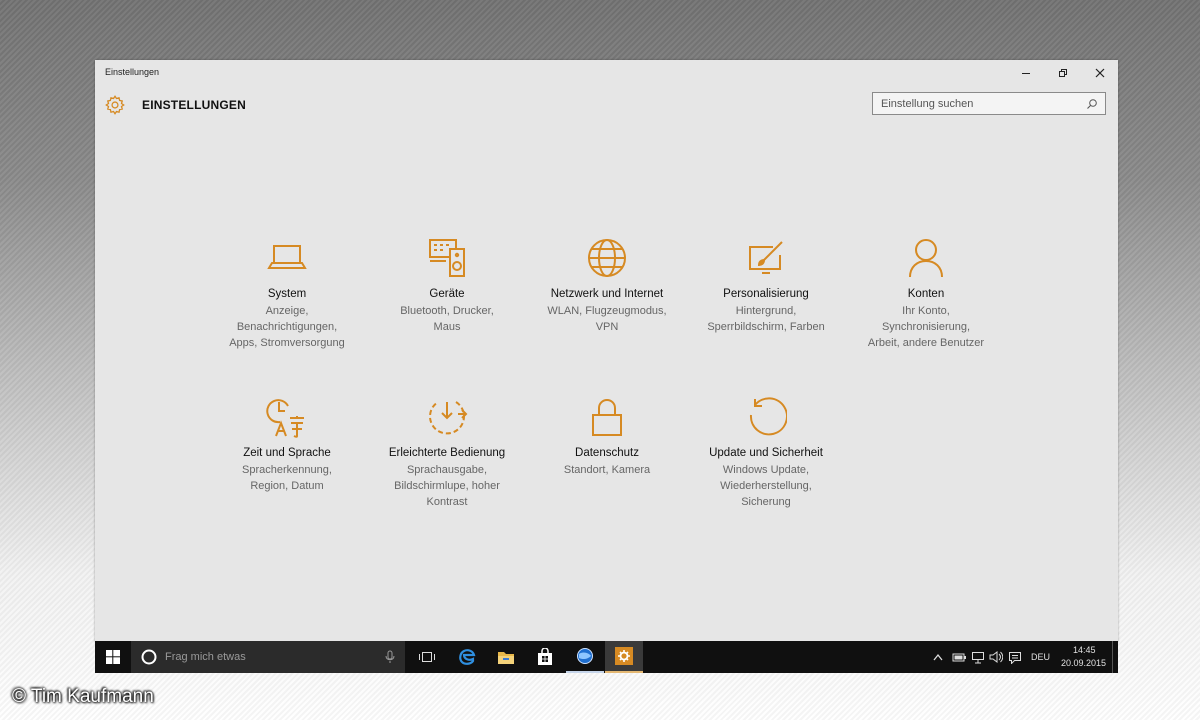  I want to click on devices-icon, so click(447, 258).